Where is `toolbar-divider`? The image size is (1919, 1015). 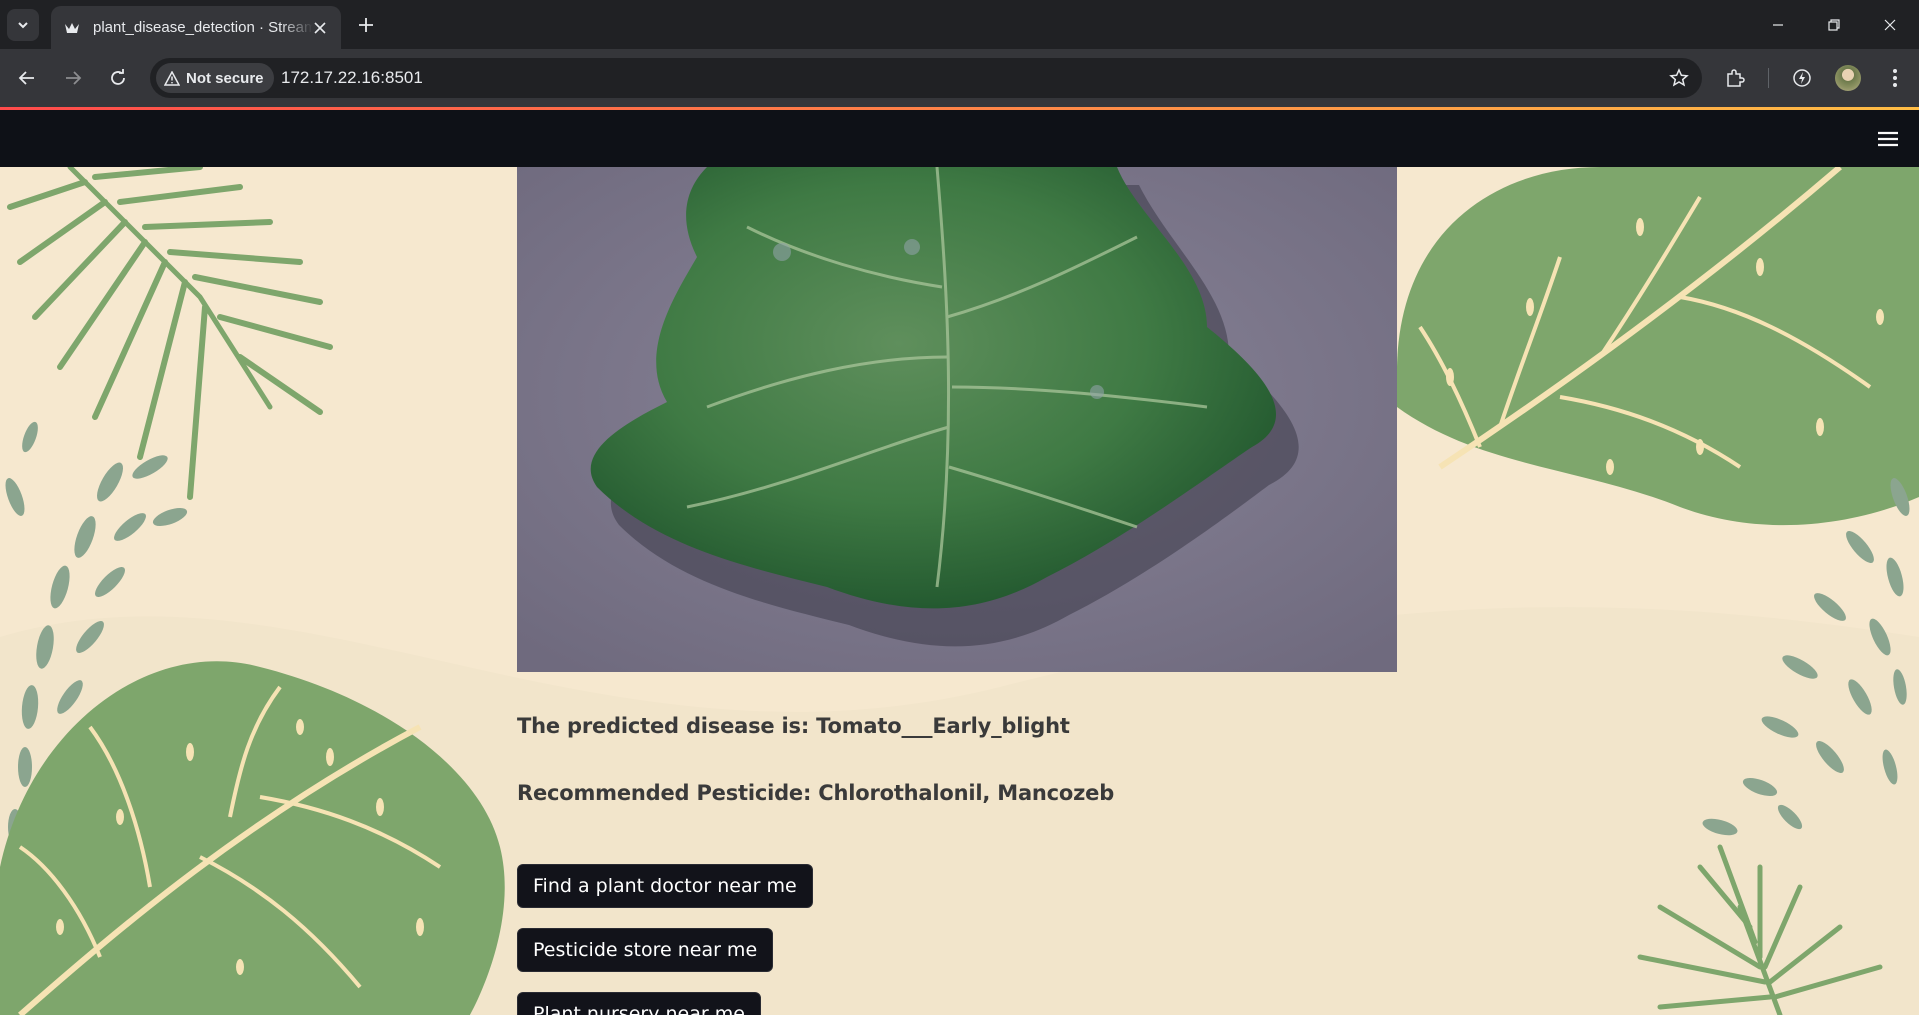
toolbar-divider is located at coordinates (1768, 78).